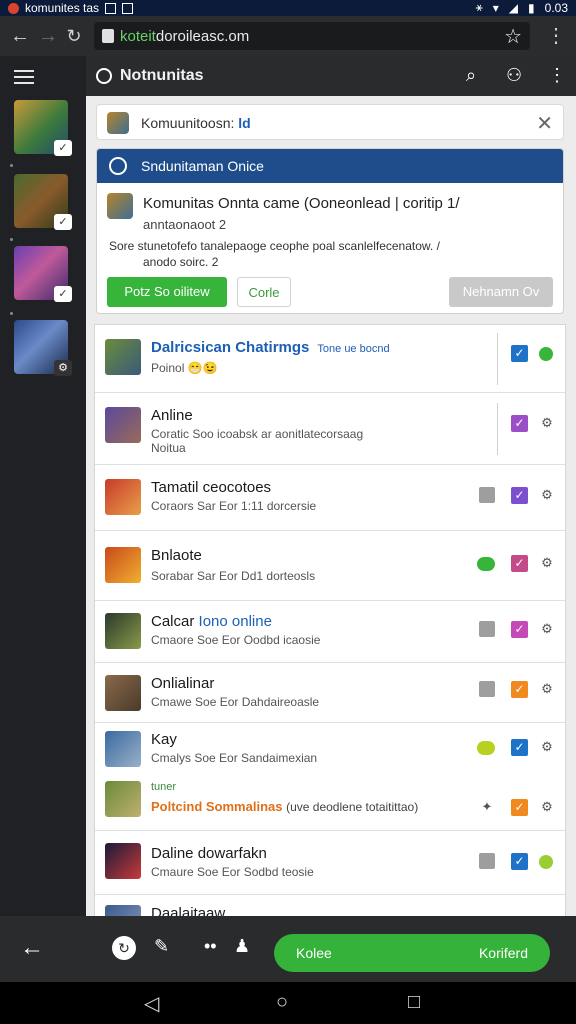  I want to click on sidebar: ✓ ✓ ✓ ⚙, so click(43, 486).